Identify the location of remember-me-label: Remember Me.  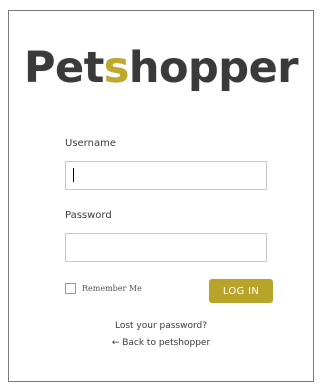
(112, 288).